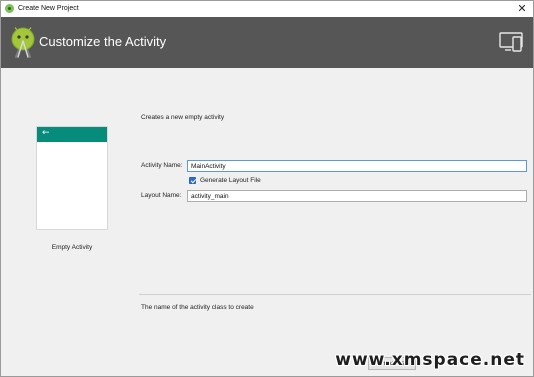 The height and width of the screenshot is (377, 534). I want to click on activity-preview: ←, so click(72, 178).